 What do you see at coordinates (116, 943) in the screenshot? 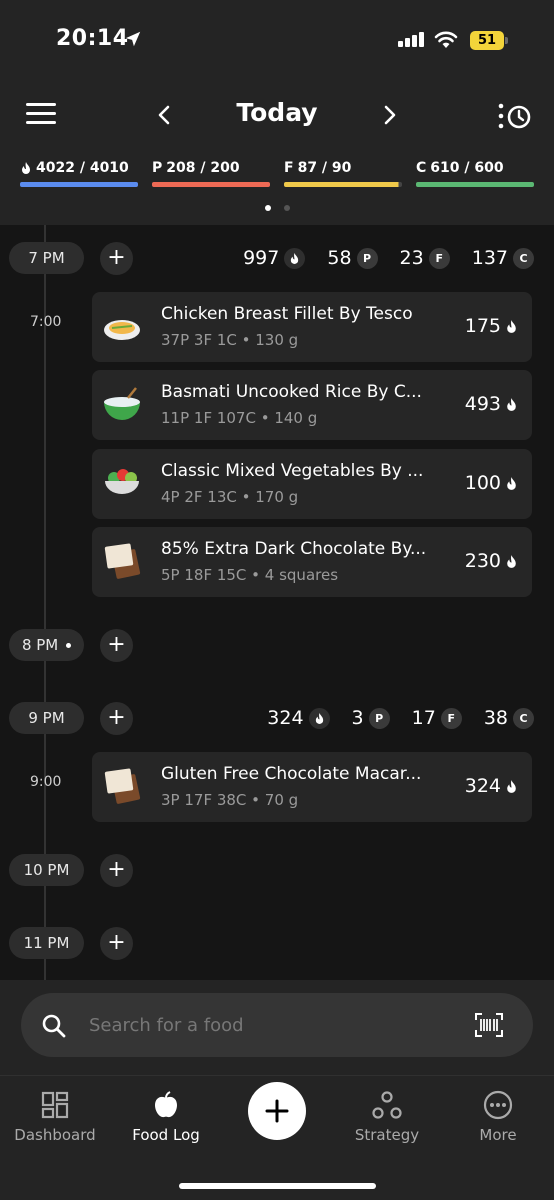
I see `add-food-11pm-button: +` at bounding box center [116, 943].